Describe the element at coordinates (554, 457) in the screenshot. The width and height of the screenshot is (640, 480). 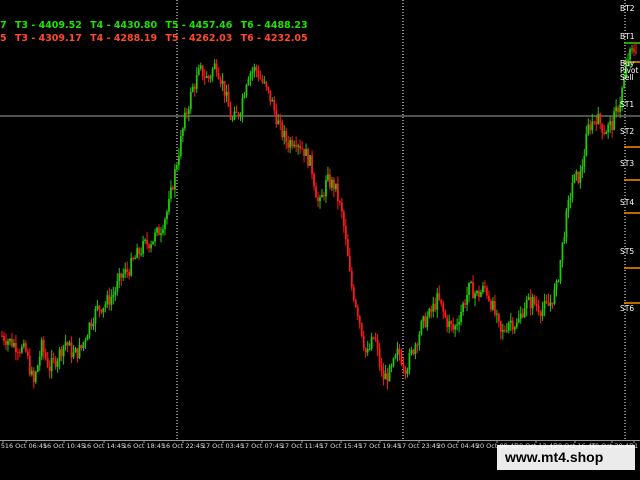
I see `watermark-text: www.mt4.shop` at that location.